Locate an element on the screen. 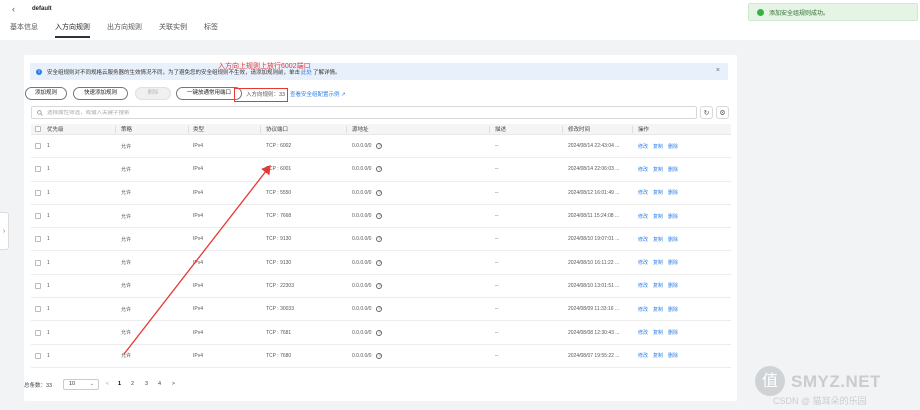 The height and width of the screenshot is (410, 920). watermark-logo: 值 is located at coordinates (770, 381).